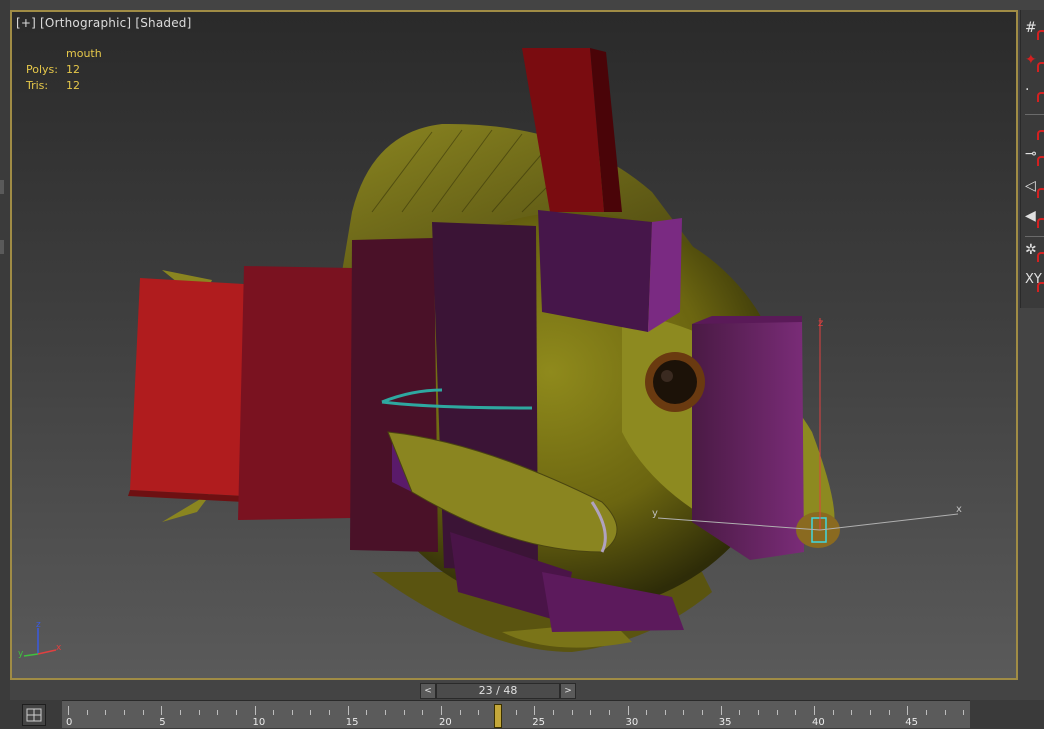 Image resolution: width=1044 pixels, height=729 pixels. I want to click on snap-toolbar: # ✦ · ⊸ ◁ ◀ ✲ XY, so click(1032, 159).